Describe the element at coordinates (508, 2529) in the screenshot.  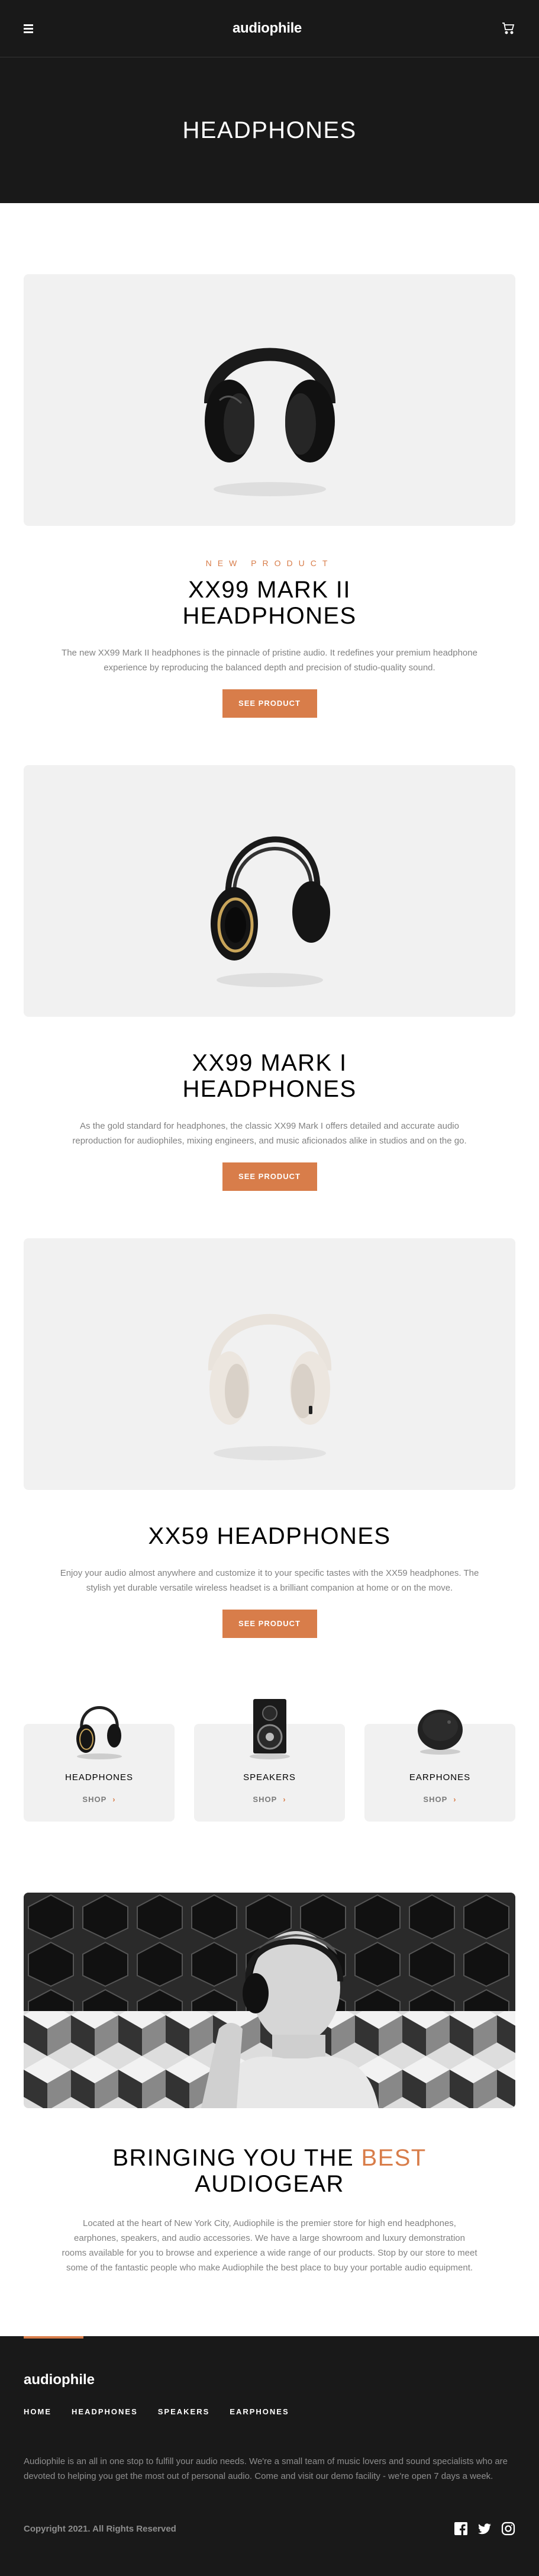
I see `instagram-icon` at that location.